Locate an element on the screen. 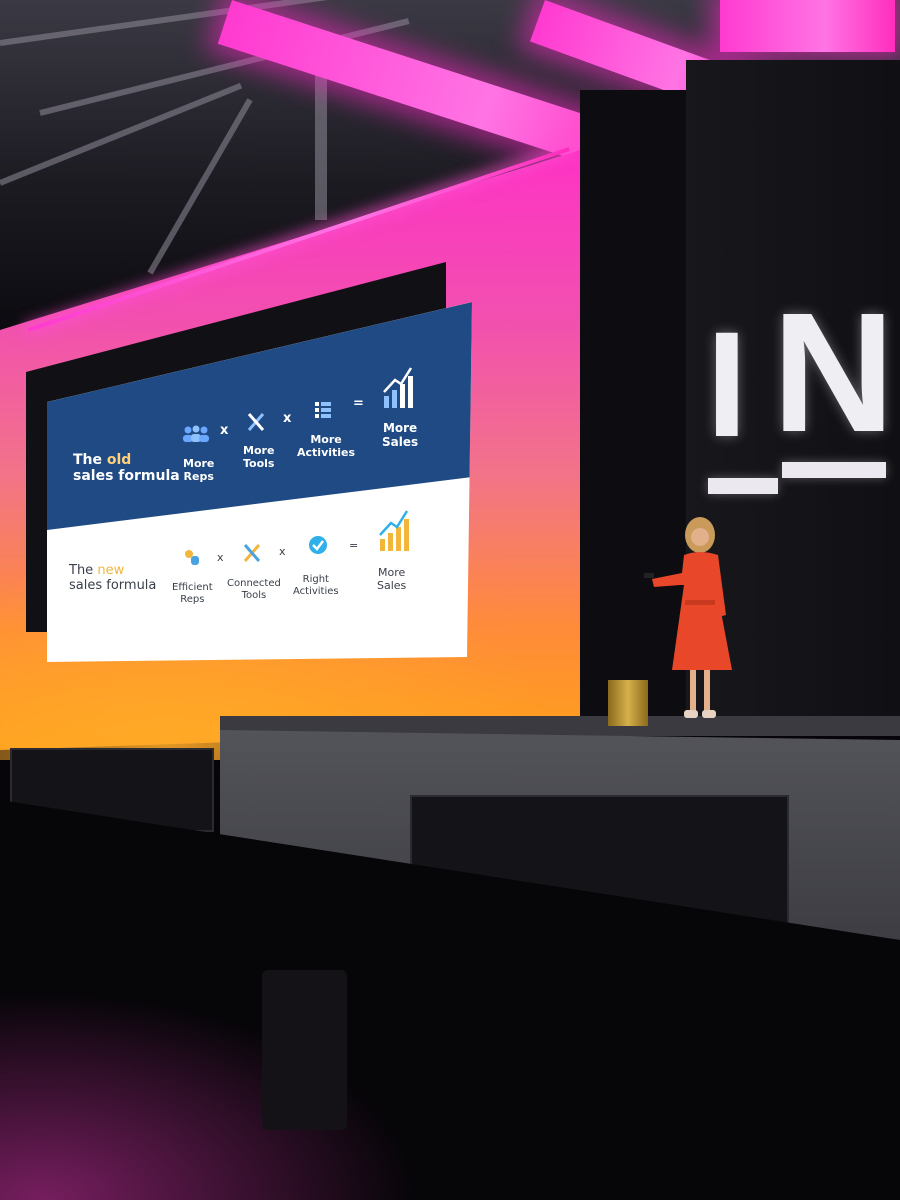 This screenshot has width=900, height=1200. old-item-tools: More Tools is located at coordinates (259, 457).